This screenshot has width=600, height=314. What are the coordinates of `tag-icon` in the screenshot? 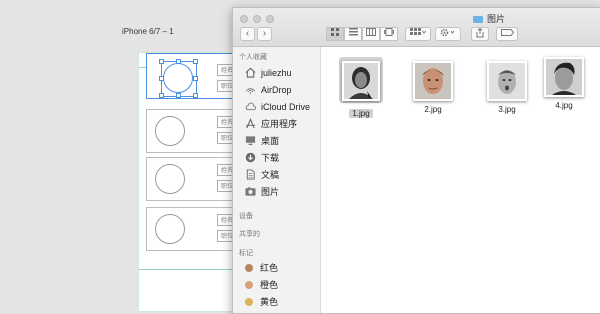 It's located at (507, 32).